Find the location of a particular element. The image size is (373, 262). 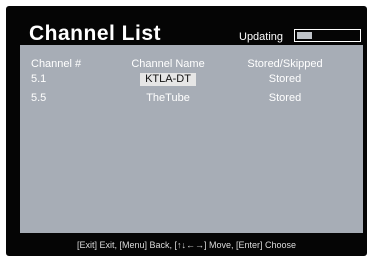

status-label: Updating is located at coordinates (261, 37).